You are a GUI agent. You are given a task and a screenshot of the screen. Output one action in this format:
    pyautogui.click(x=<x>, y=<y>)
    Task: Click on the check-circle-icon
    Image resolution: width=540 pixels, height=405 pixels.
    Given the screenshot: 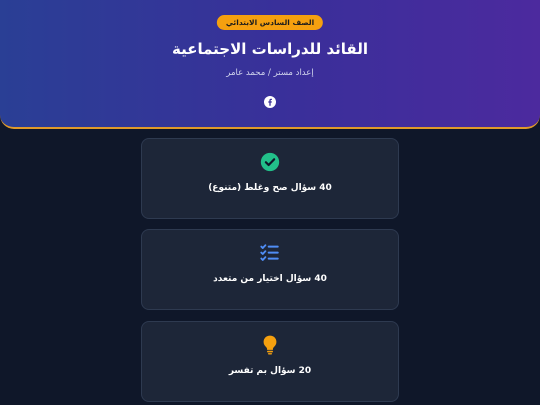 What is the action you would take?
    pyautogui.click(x=270, y=162)
    